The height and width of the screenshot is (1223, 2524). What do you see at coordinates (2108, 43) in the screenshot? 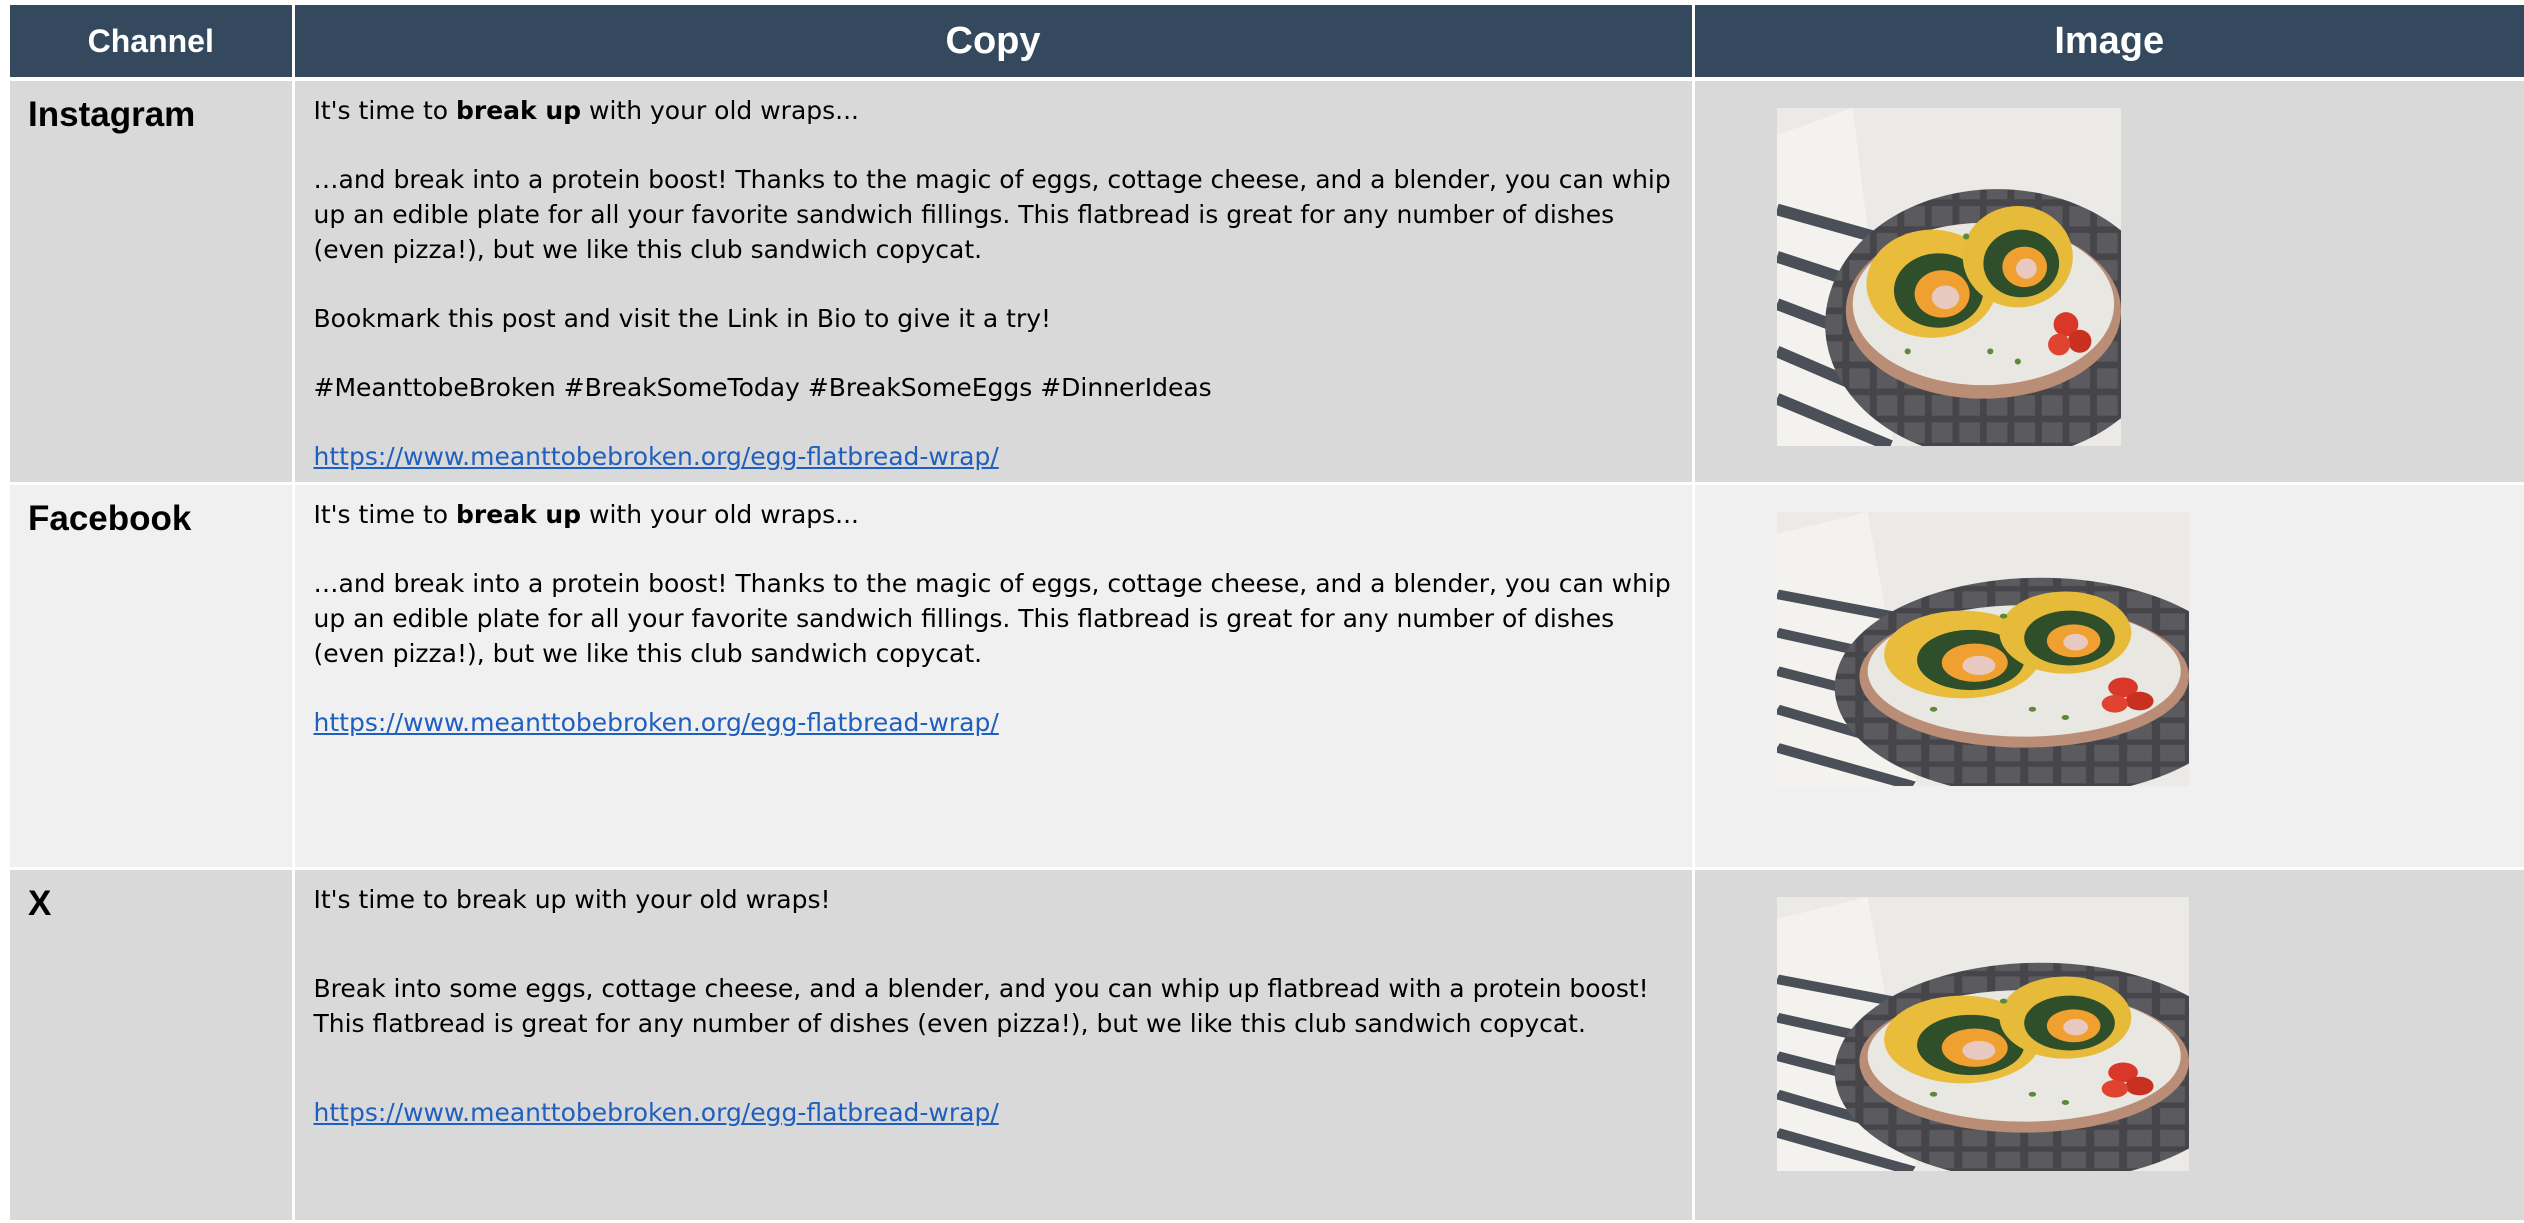
I see `header-image: Image` at bounding box center [2108, 43].